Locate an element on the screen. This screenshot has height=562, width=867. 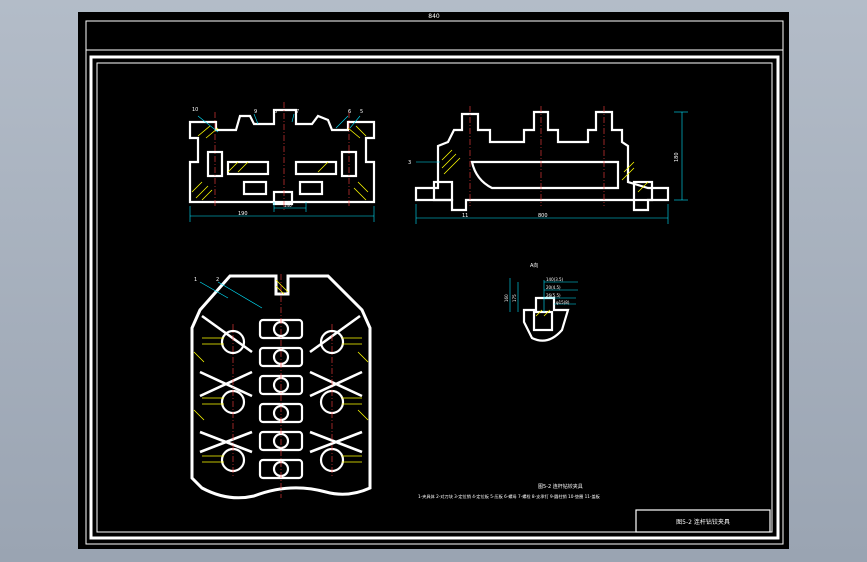
top-view-label-8: 8 is located at coordinates (275, 112).